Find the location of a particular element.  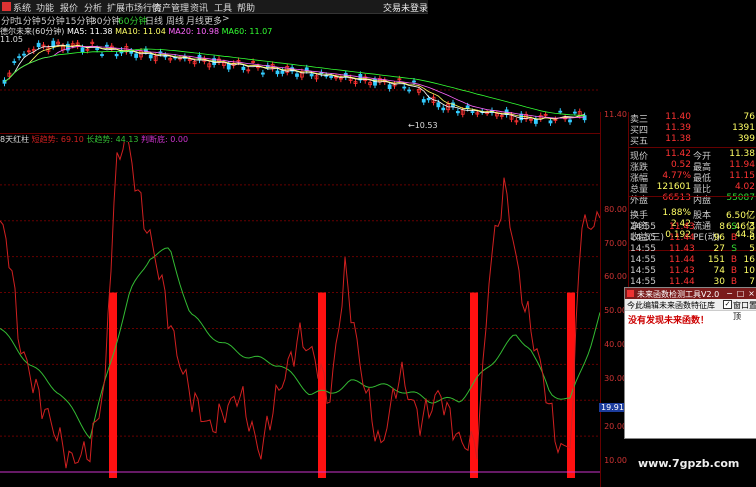

login-status: 交易未登录 is located at coordinates (405, 7).